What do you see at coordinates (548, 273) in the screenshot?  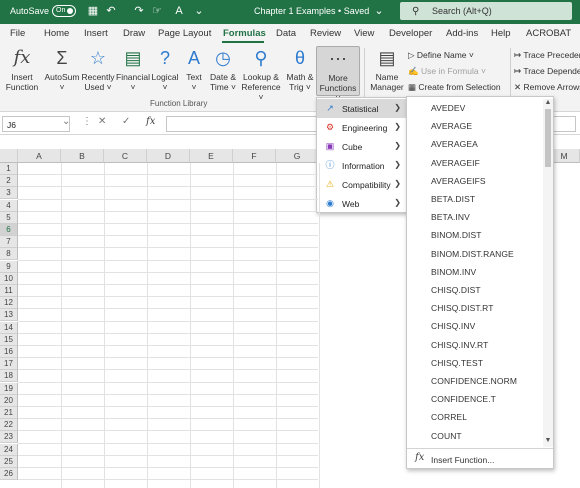 I see `submenu-scrollbar: ▲ ▼` at bounding box center [548, 273].